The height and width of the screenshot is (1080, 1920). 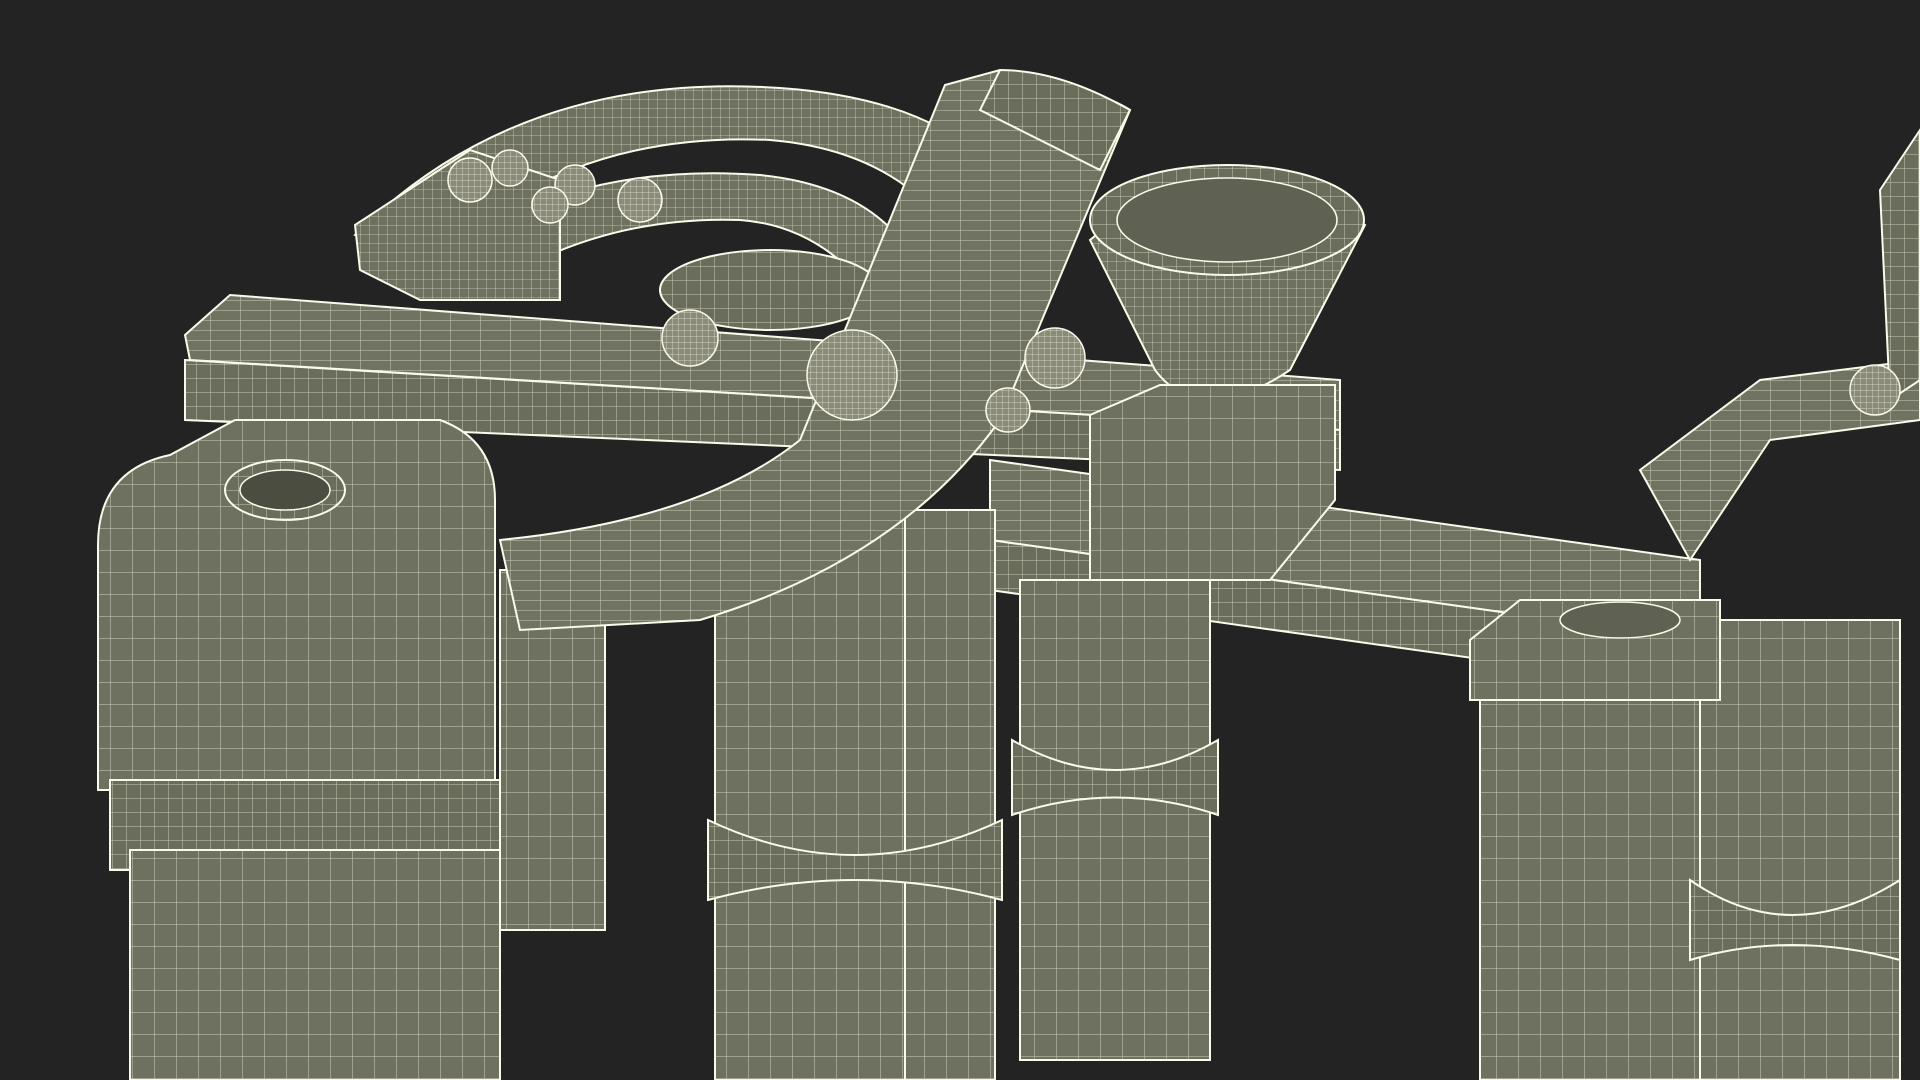 I want to click on right-frame, so click(x=1779, y=345).